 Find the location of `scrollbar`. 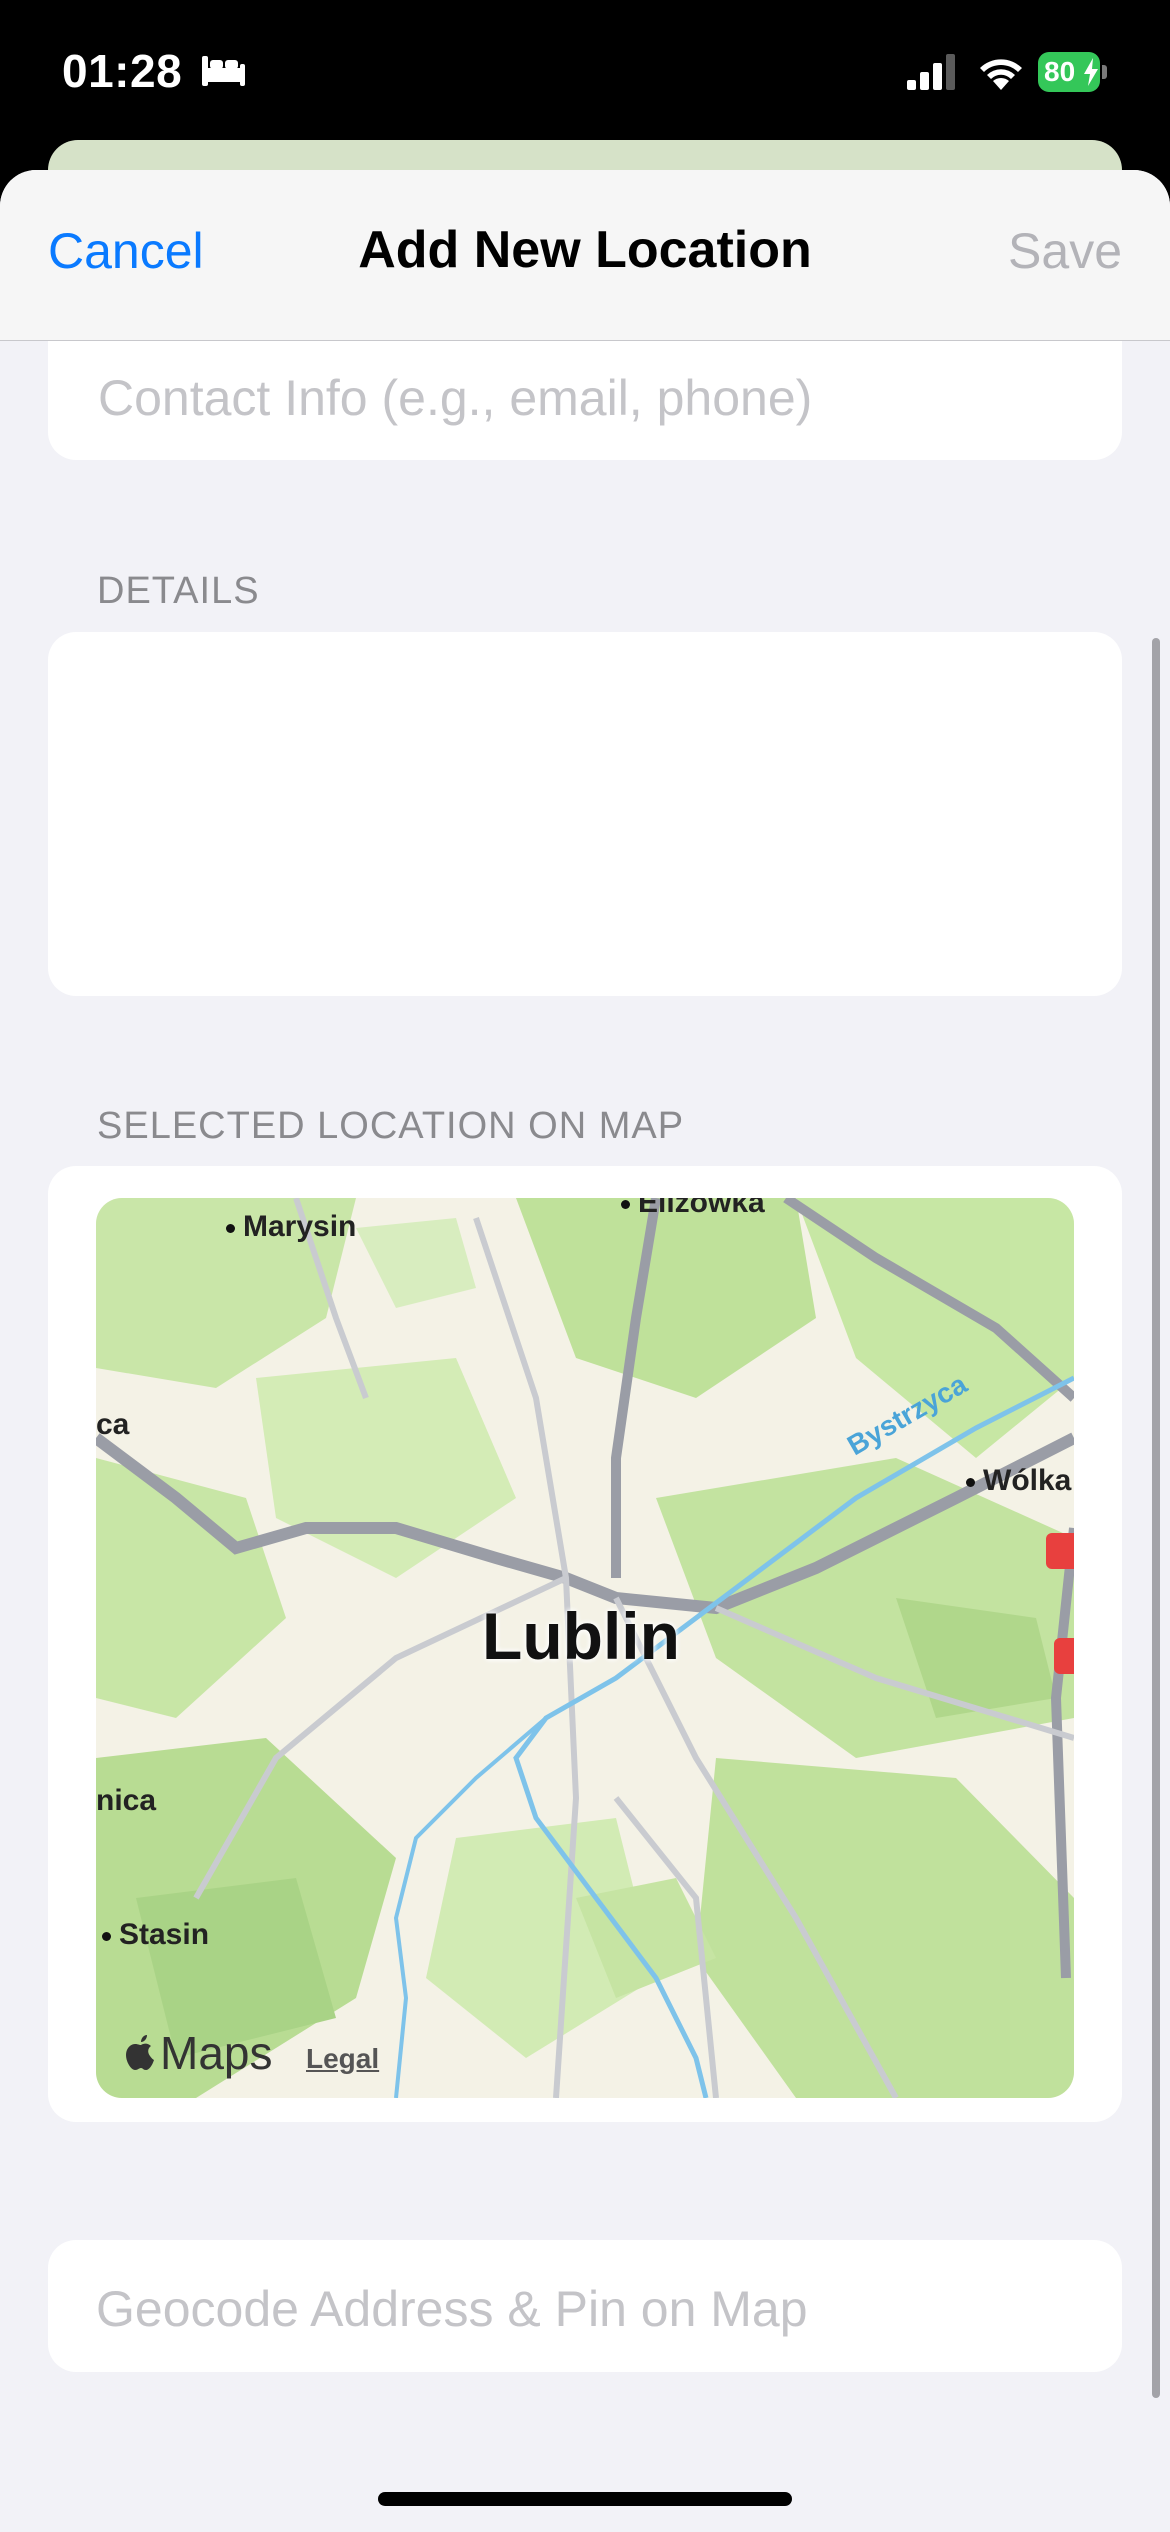

scrollbar is located at coordinates (1156, 1518).